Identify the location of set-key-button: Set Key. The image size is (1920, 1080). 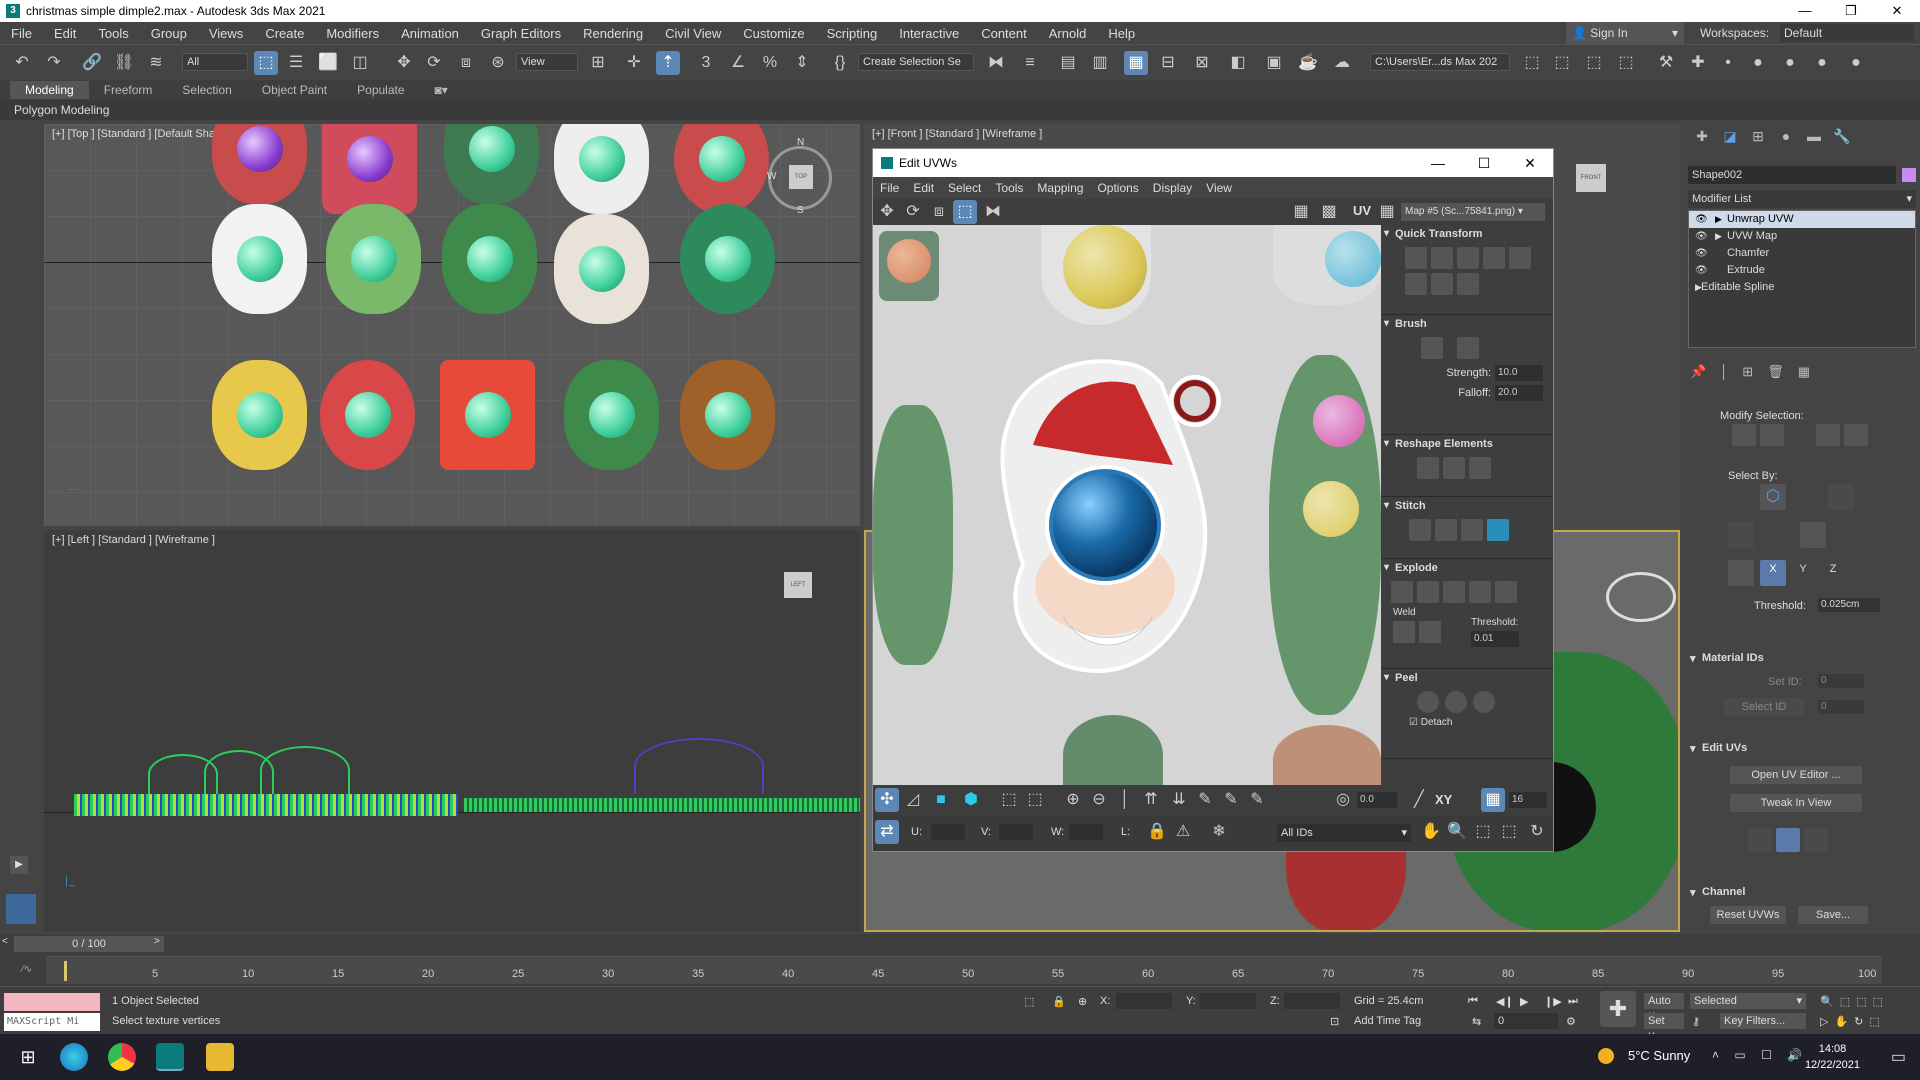
(1664, 1028).